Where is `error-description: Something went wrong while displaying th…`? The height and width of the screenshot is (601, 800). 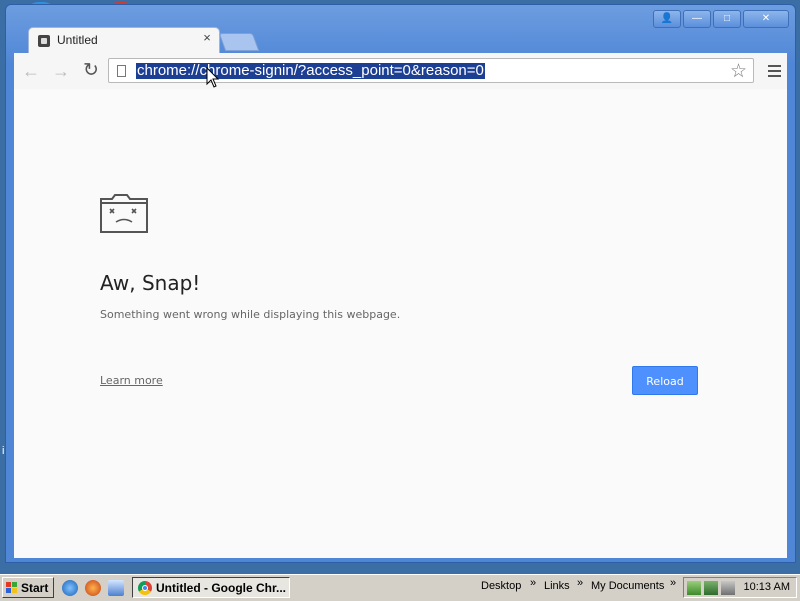
error-description: Something went wrong while displaying th… is located at coordinates (250, 314).